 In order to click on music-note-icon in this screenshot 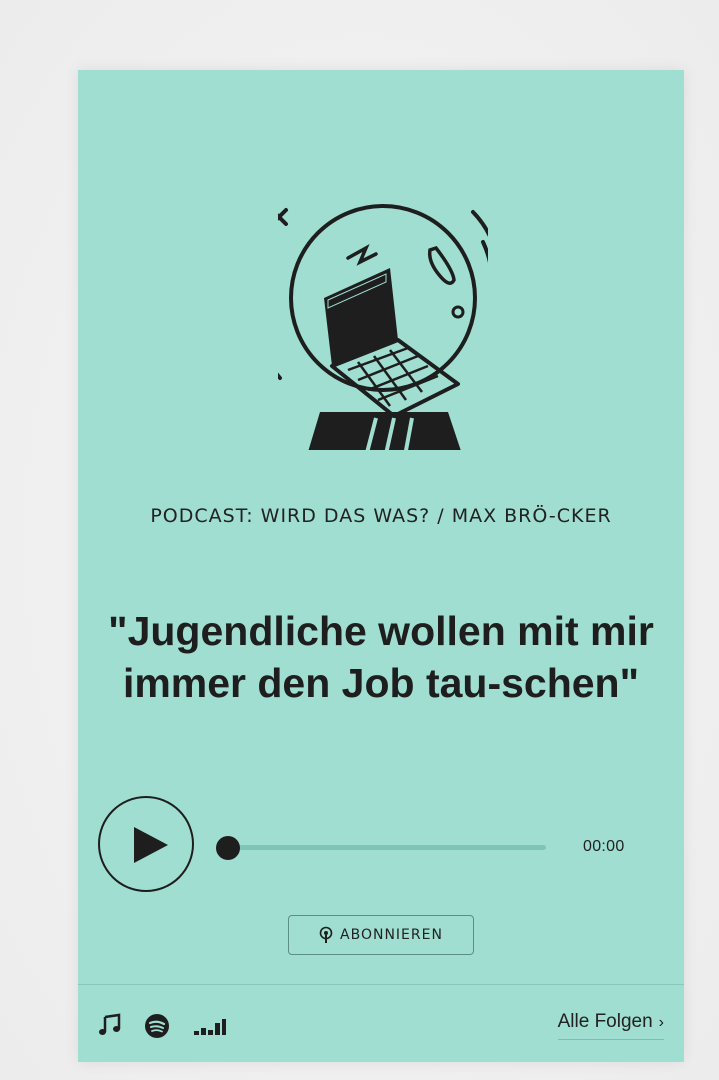, I will do `click(110, 1025)`.